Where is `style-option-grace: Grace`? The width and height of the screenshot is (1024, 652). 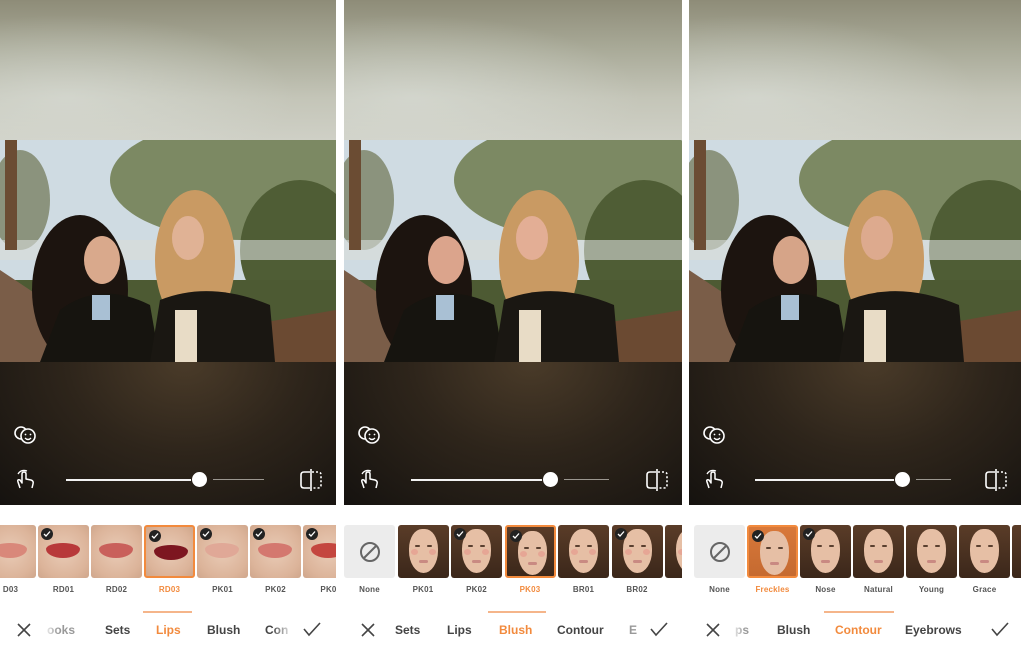 style-option-grace: Grace is located at coordinates (984, 559).